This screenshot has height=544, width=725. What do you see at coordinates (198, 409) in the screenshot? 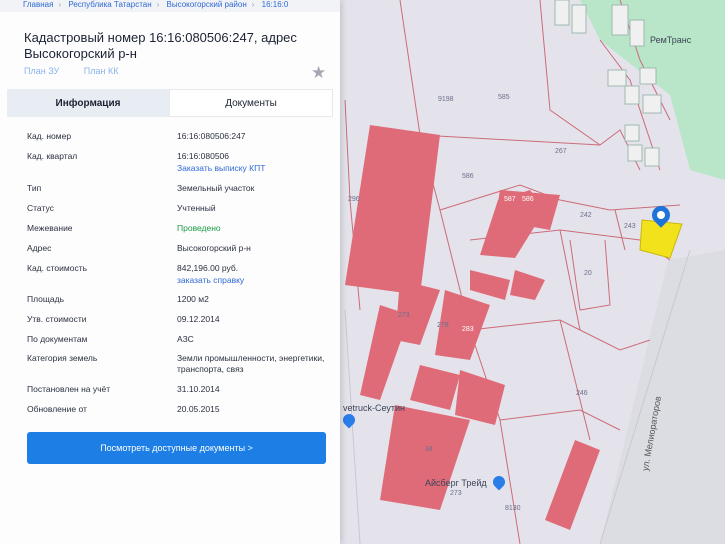
I see `property-value: 20.05.2015` at bounding box center [198, 409].